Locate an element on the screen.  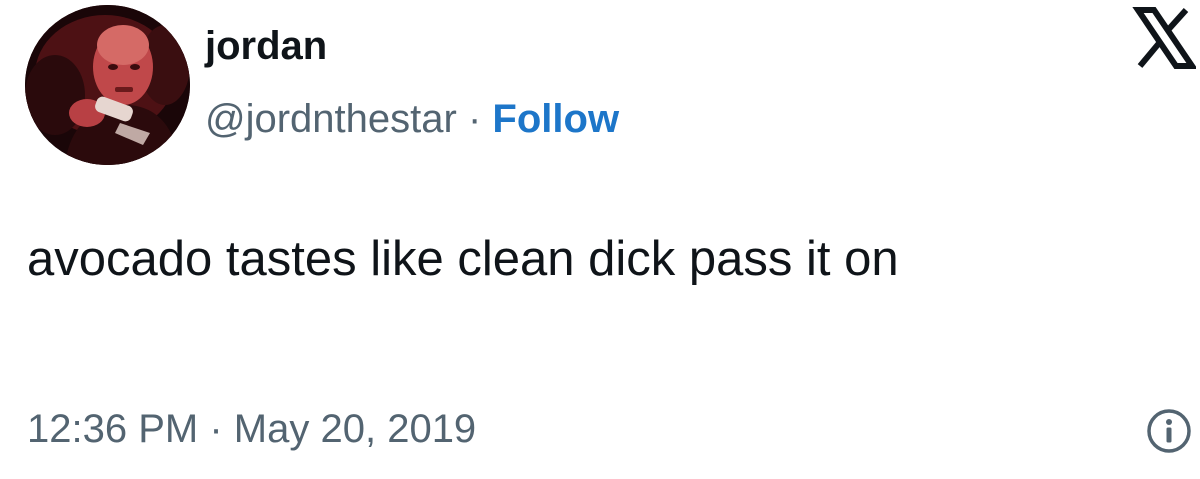
tweet-timestamp: 12:36 PM · May 20, 2019 is located at coordinates (251, 429).